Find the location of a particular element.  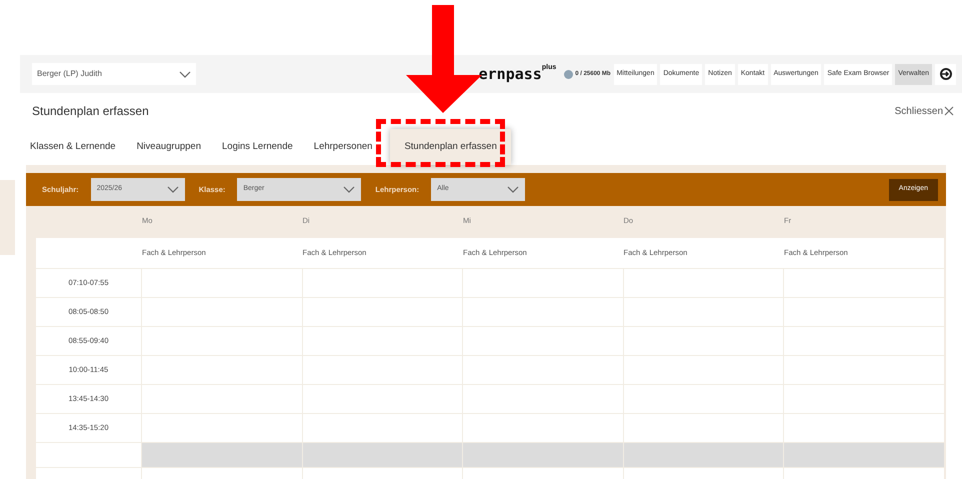

tab: Niveaugruppen is located at coordinates (169, 147).